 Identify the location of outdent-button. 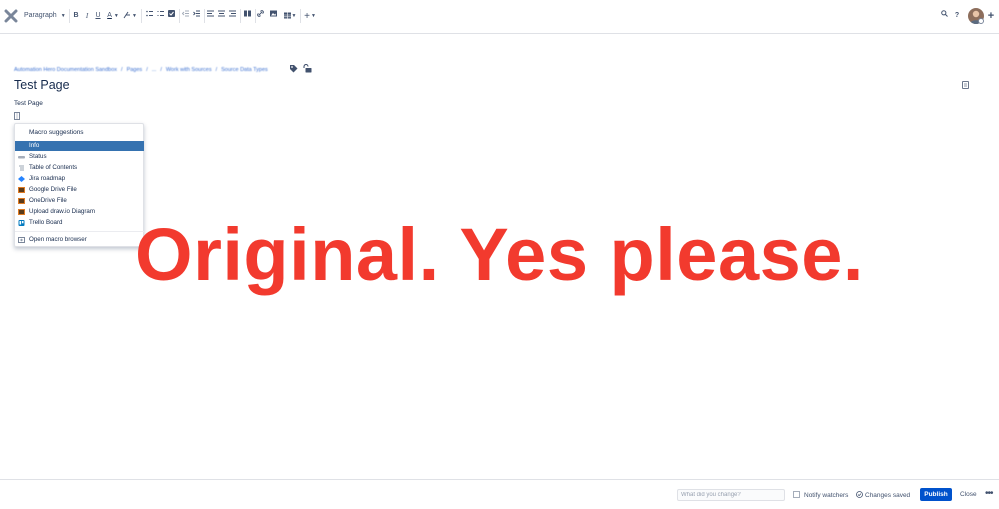
(186, 16).